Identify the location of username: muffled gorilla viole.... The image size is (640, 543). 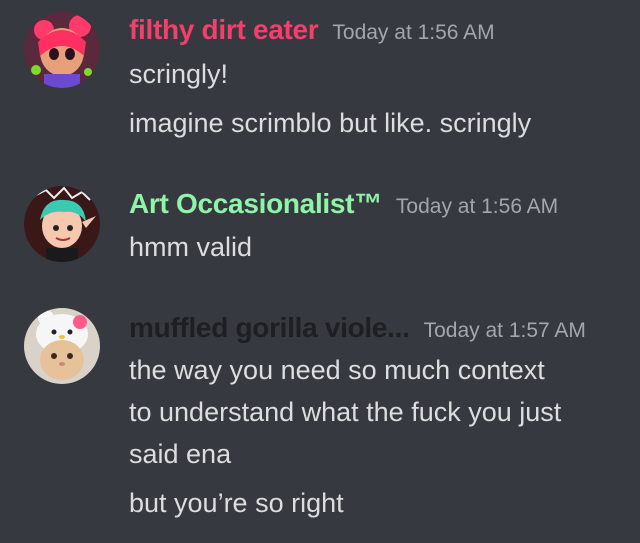
(269, 327).